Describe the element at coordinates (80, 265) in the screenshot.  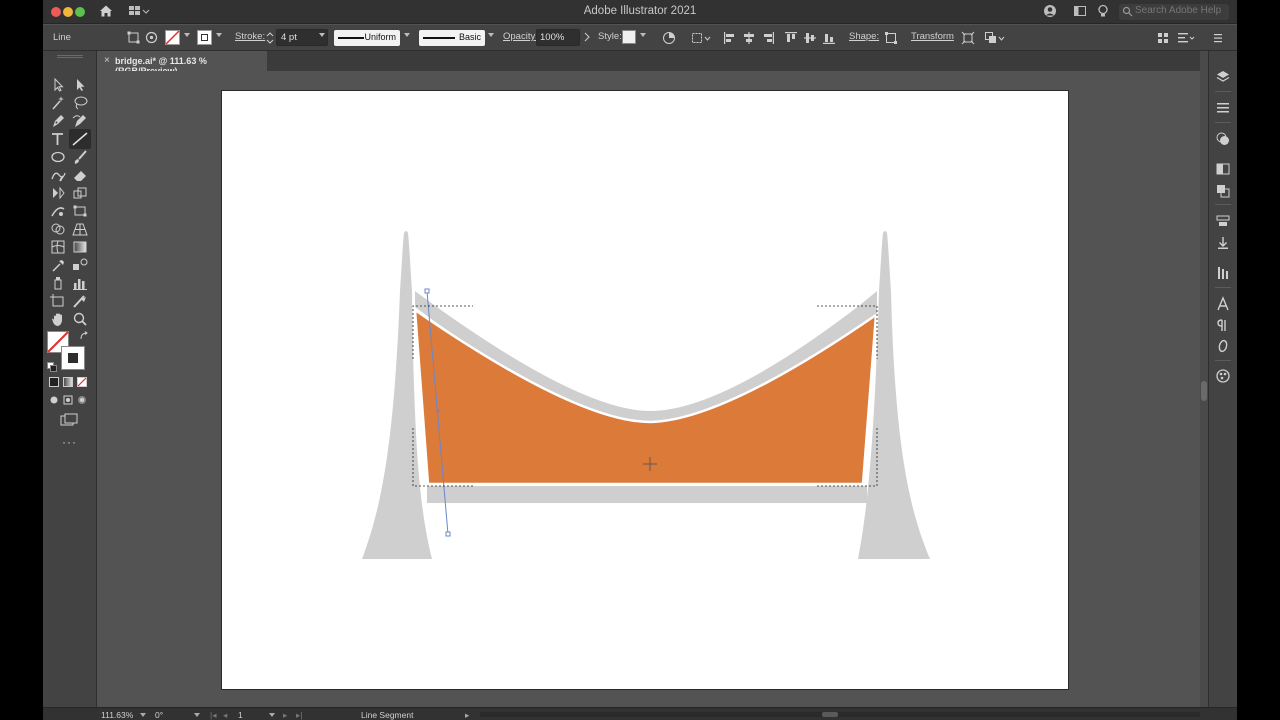
I see `blend-icon` at that location.